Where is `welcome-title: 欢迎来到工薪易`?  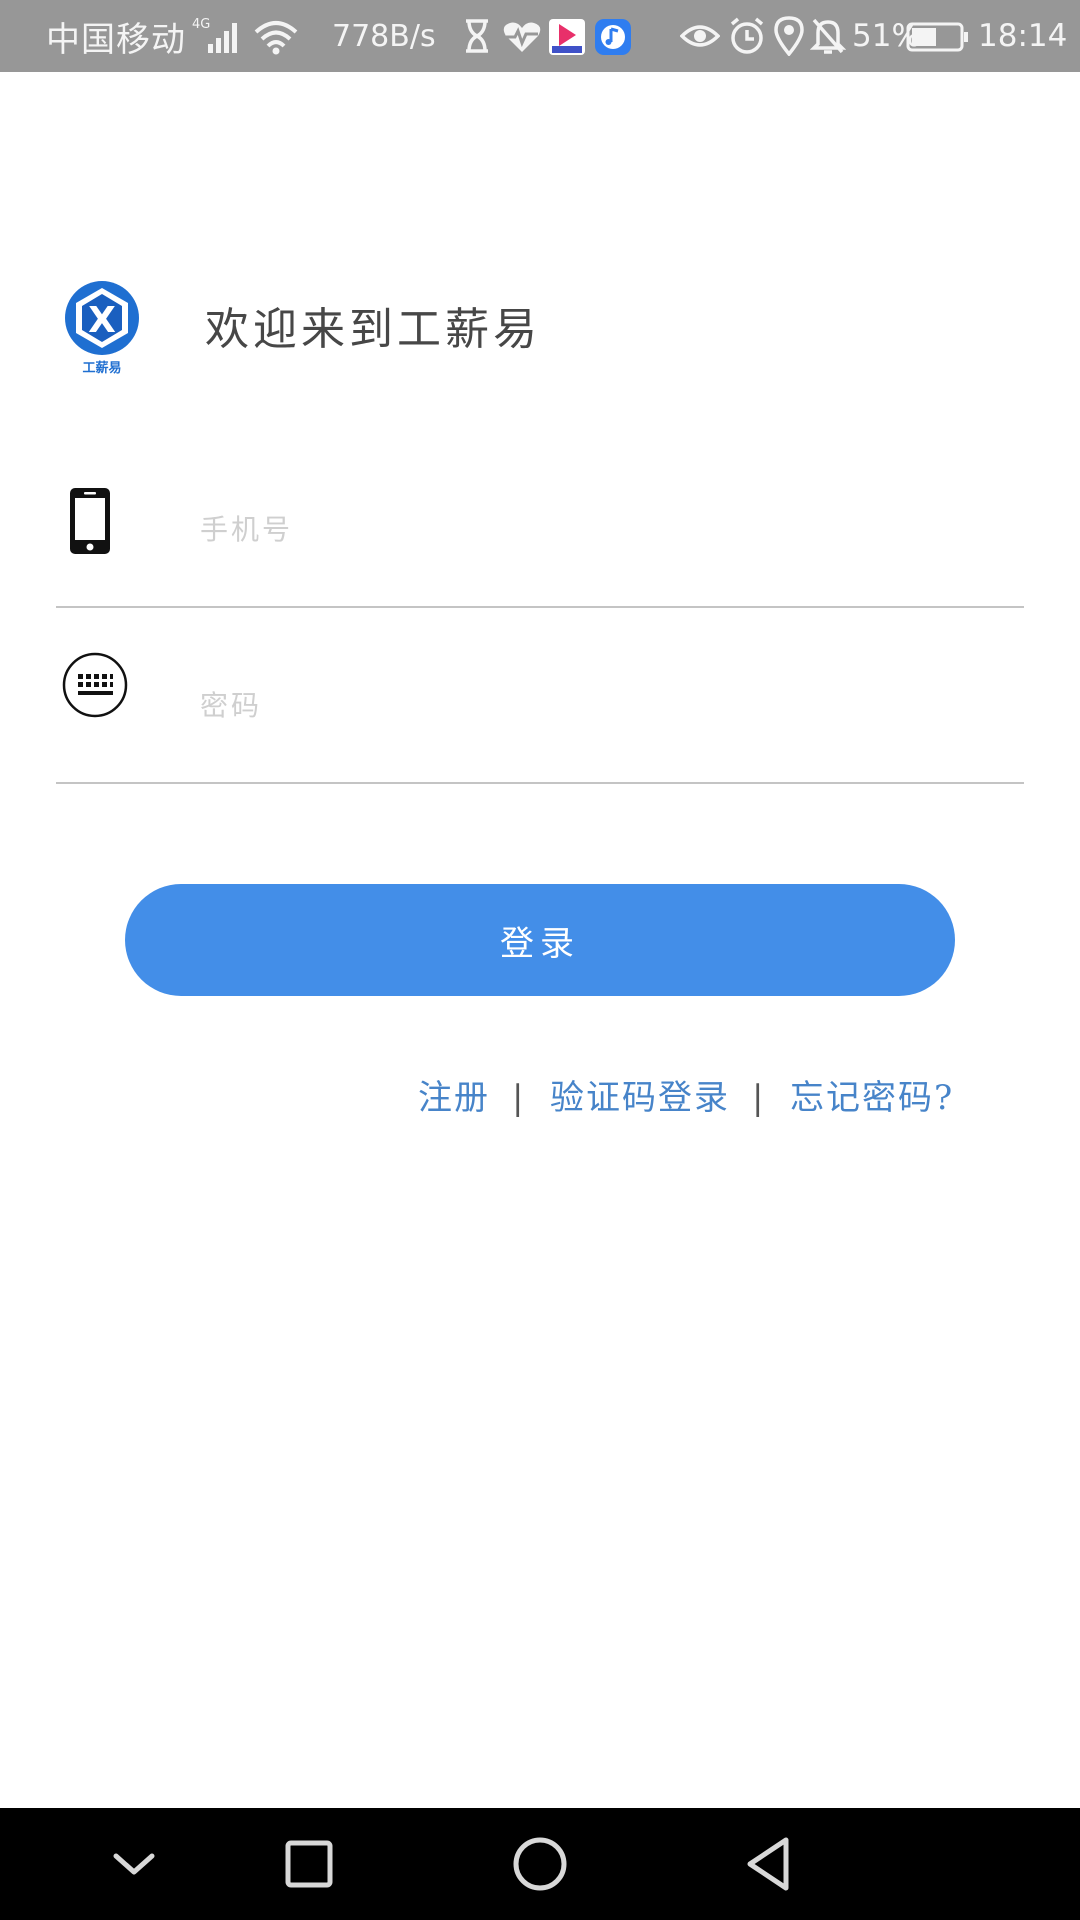 welcome-title: 欢迎来到工薪易 is located at coordinates (373, 329).